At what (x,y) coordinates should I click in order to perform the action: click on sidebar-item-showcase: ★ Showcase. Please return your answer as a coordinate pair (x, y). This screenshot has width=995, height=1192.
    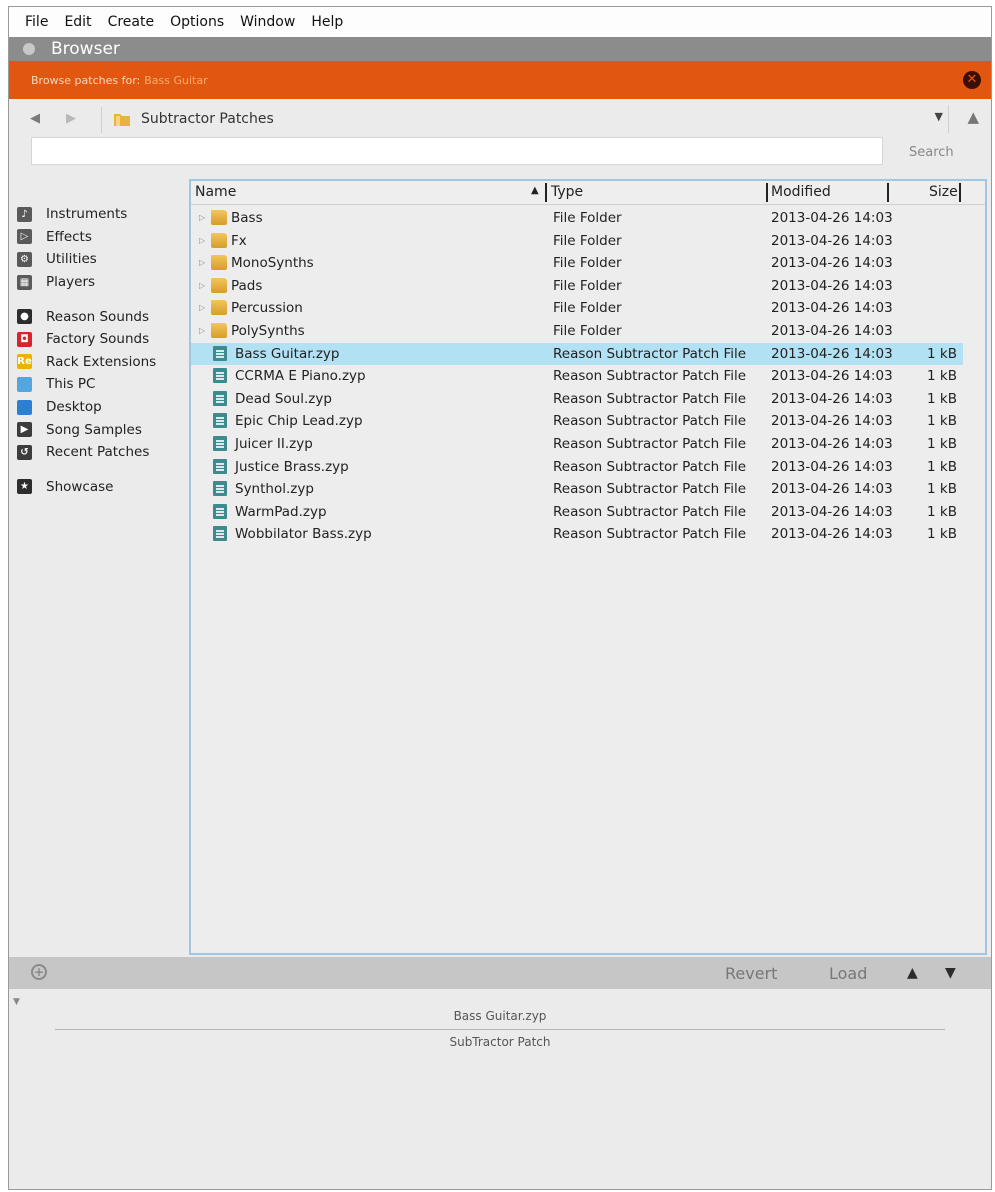
    Looking at the image, I should click on (102, 487).